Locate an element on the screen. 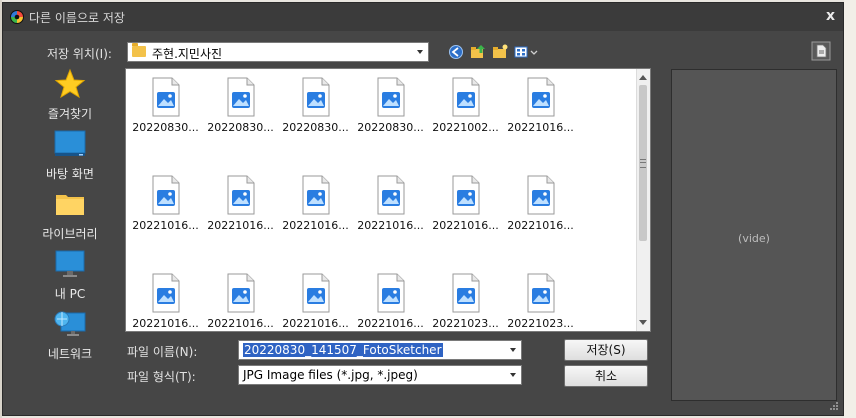  sidebar-item-label: 즐겨찾기 is located at coordinates (70, 114).